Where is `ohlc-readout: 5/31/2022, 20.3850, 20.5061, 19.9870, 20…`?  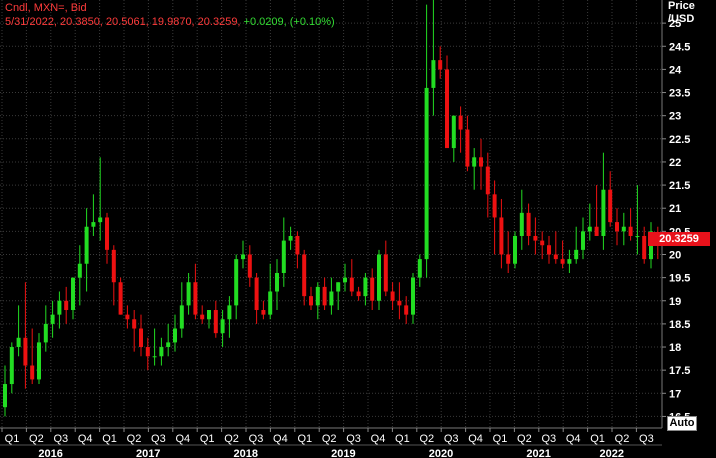
ohlc-readout: 5/31/2022, 20.3850, 20.5061, 19.9870, 20… is located at coordinates (170, 22).